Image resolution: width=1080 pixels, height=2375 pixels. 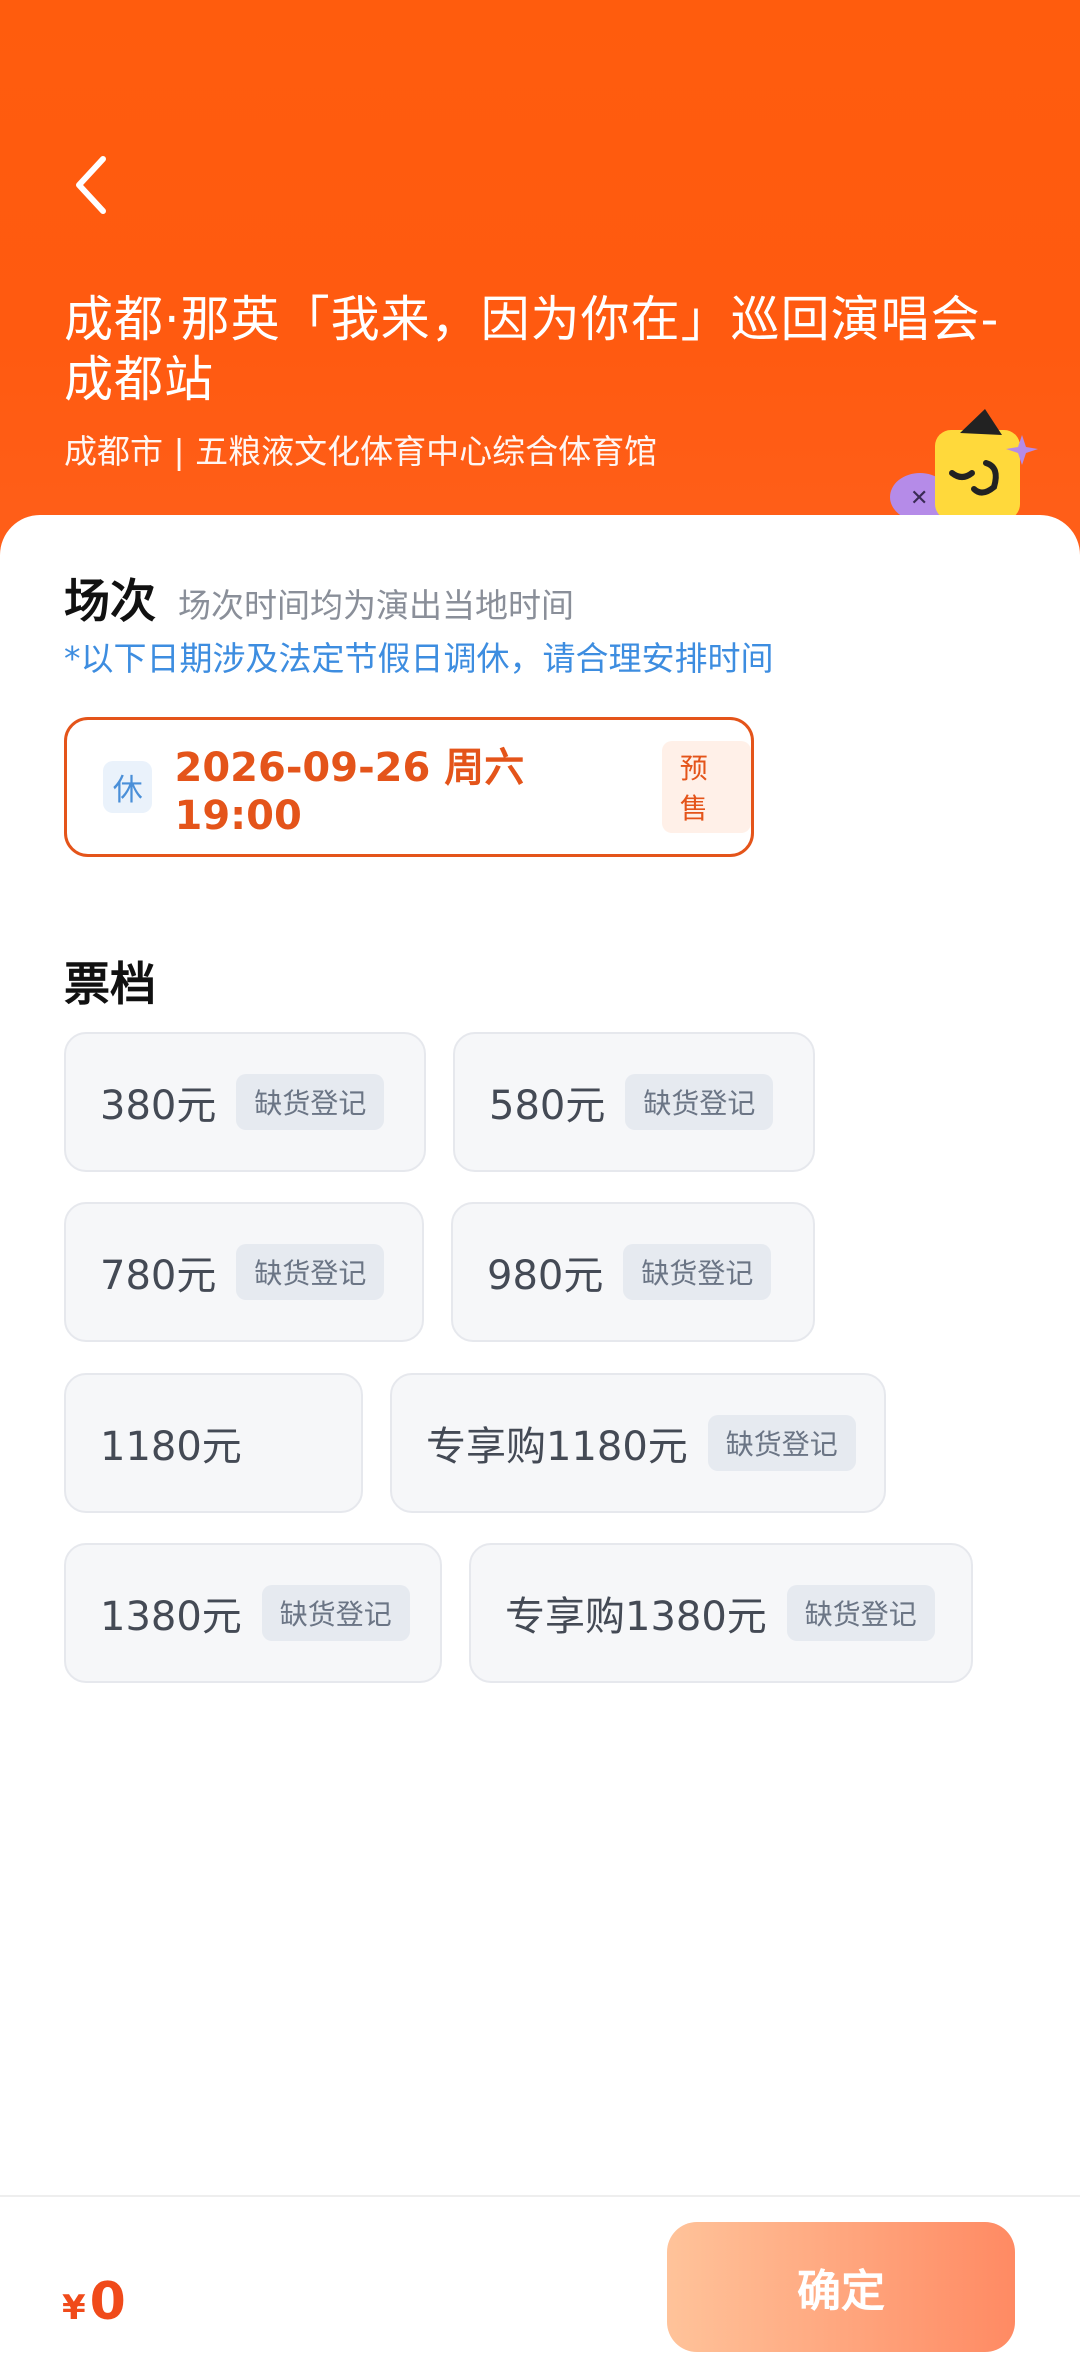 I want to click on tier-option-980: 980元 缺货登记, so click(x=633, y=1272).